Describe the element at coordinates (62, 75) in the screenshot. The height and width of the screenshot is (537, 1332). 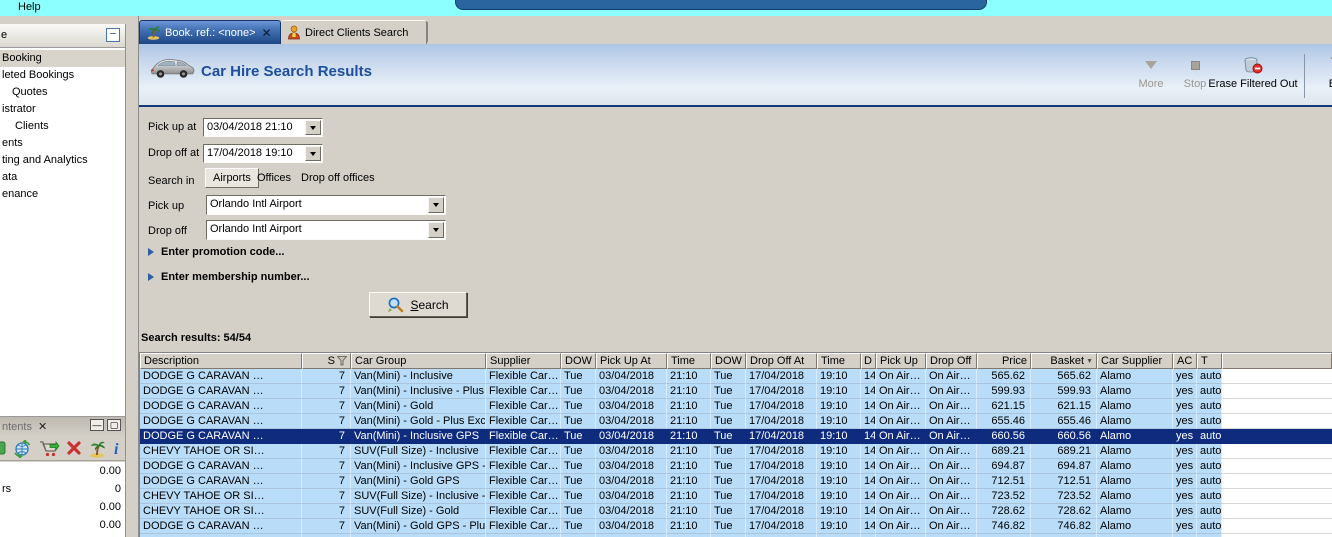
I see `sidebar-item: leted Bookings` at that location.